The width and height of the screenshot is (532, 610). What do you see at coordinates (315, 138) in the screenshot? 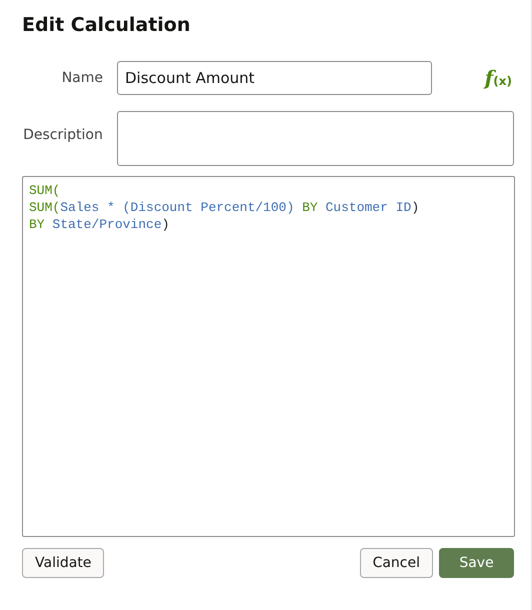
I see `description-field` at bounding box center [315, 138].